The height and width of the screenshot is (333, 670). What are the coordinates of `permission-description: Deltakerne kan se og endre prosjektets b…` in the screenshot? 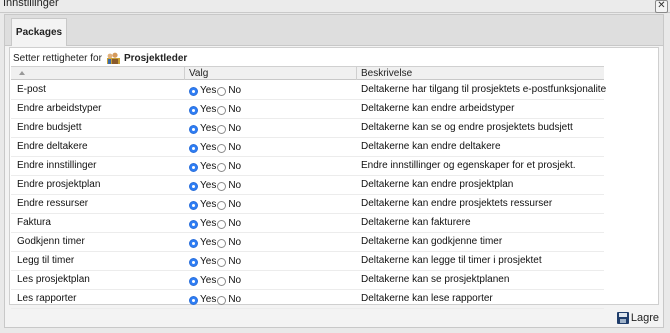 It's located at (467, 127).